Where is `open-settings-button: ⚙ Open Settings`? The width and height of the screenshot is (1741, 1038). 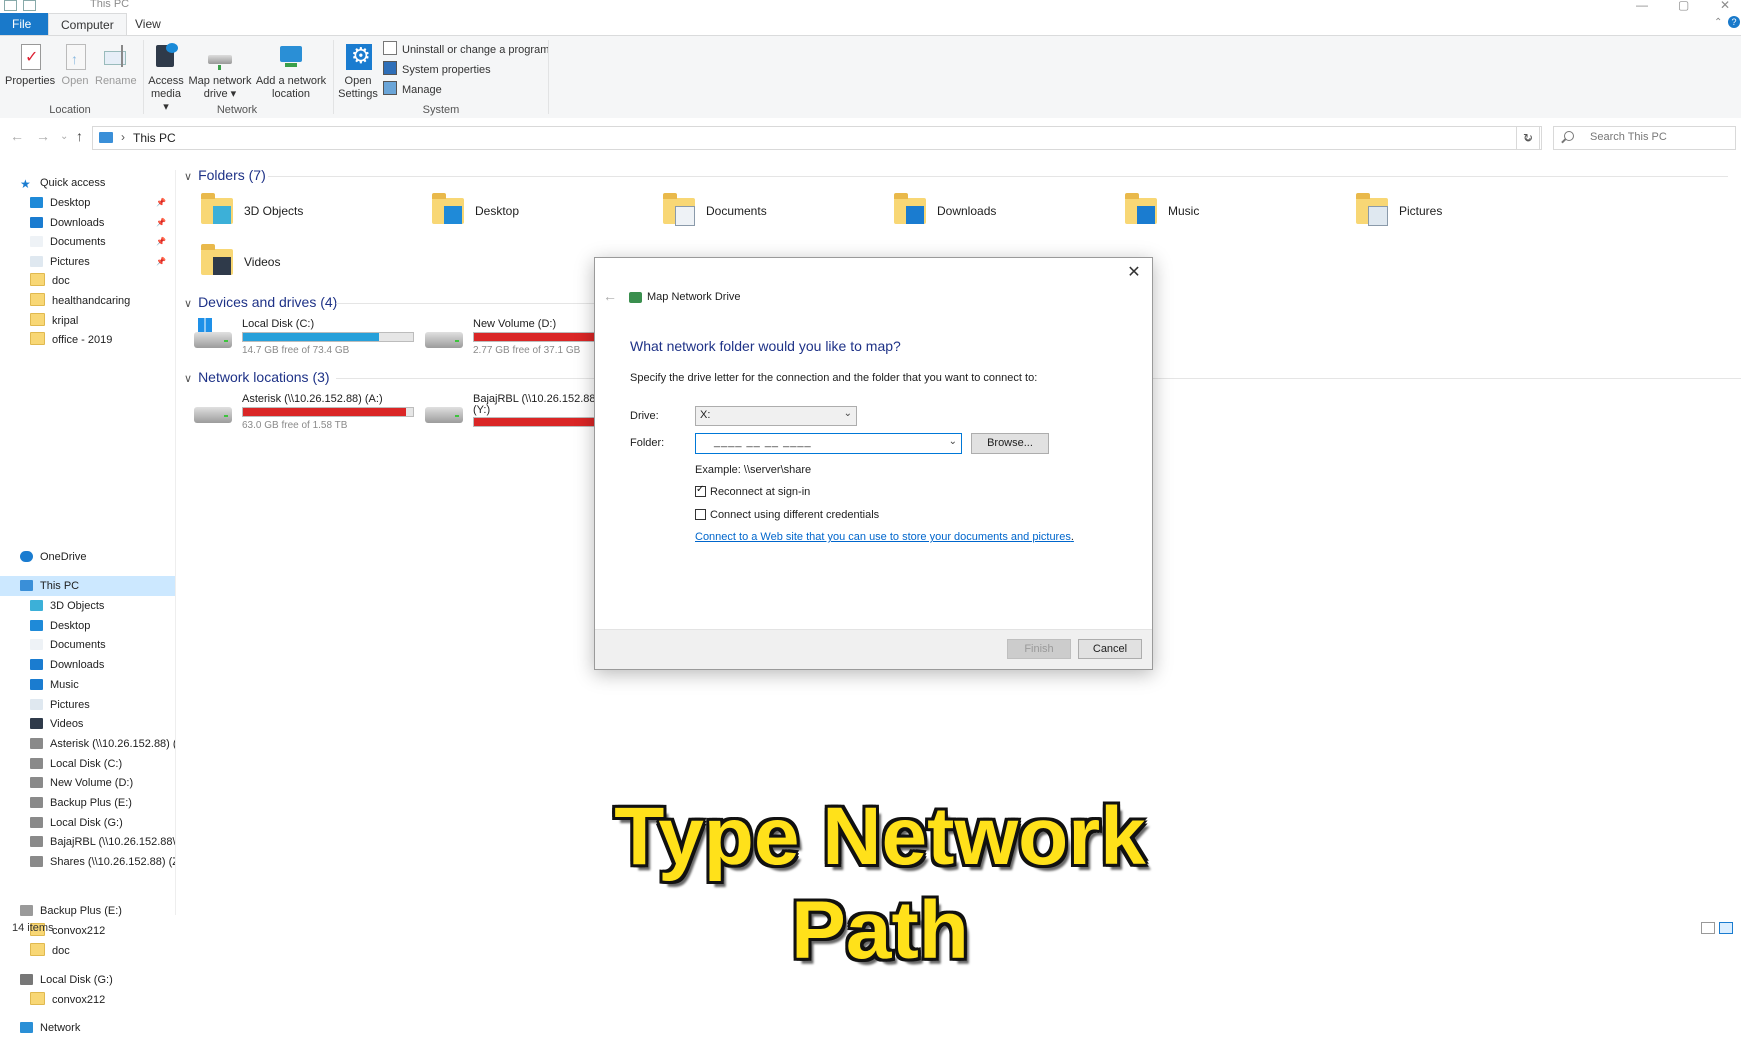
open-settings-button: ⚙ Open Settings is located at coordinates (358, 69).